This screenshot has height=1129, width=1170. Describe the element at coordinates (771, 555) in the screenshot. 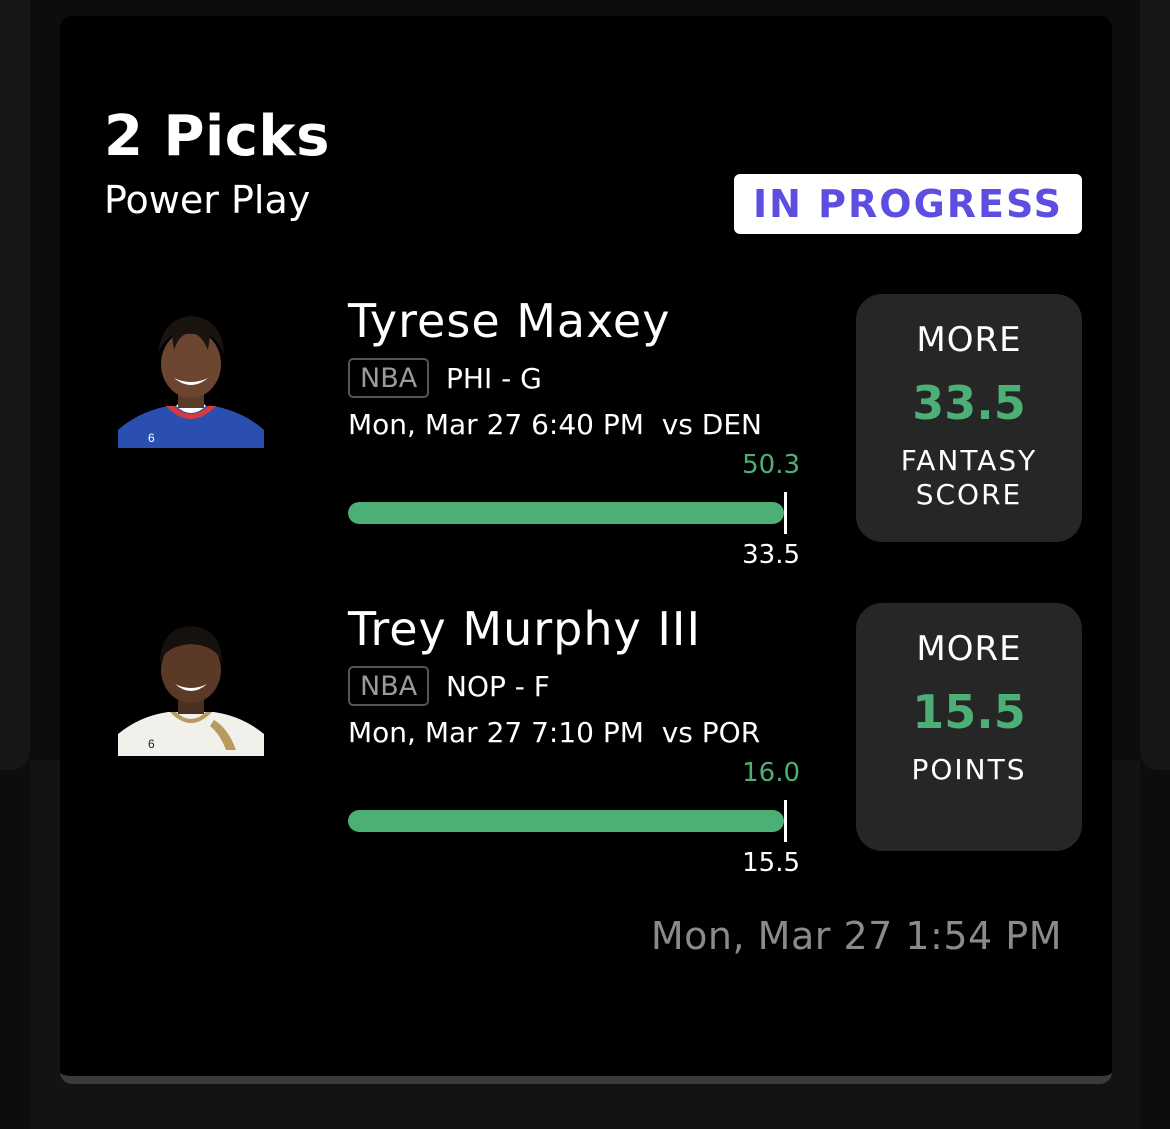

I see `line-value: 33.5` at that location.